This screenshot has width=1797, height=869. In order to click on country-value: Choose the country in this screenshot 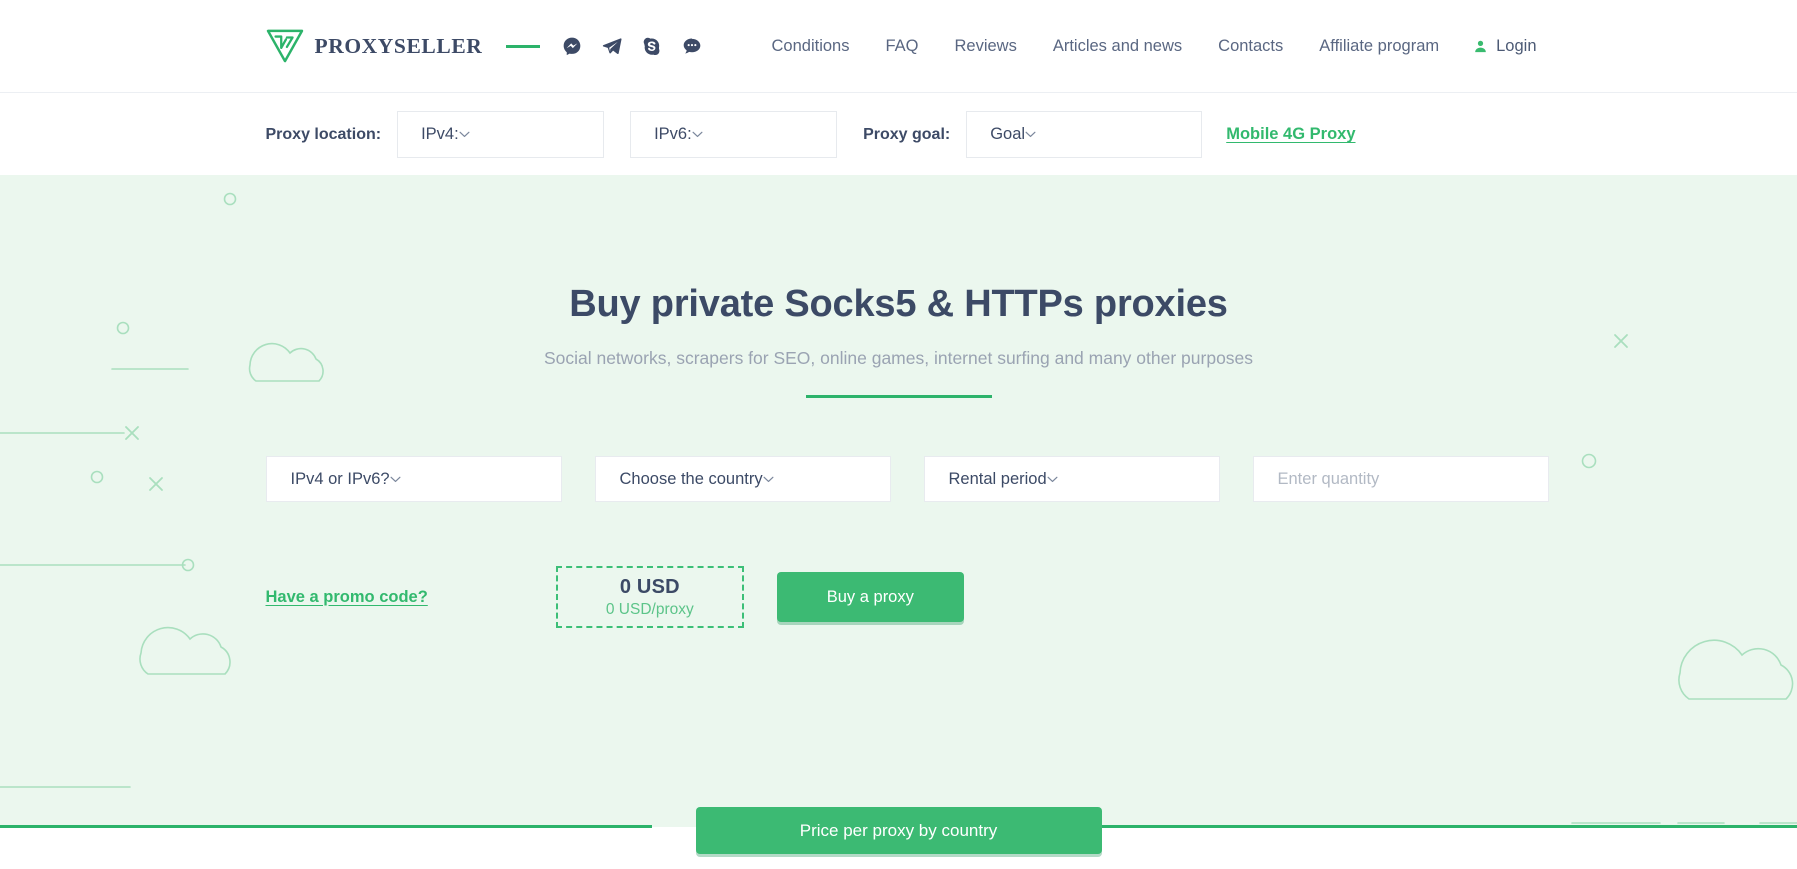, I will do `click(691, 478)`.